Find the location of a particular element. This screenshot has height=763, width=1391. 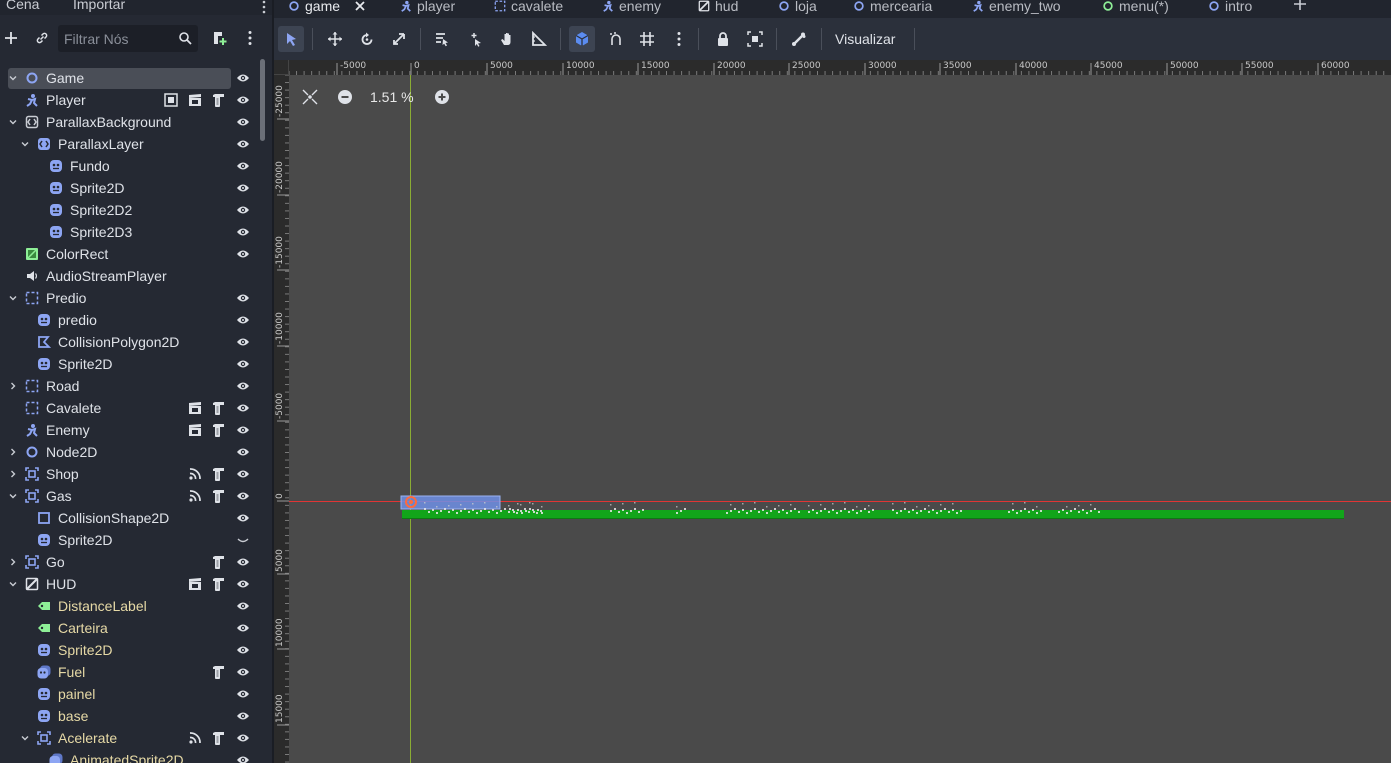

tab-importar: Importar is located at coordinates (99, 6).